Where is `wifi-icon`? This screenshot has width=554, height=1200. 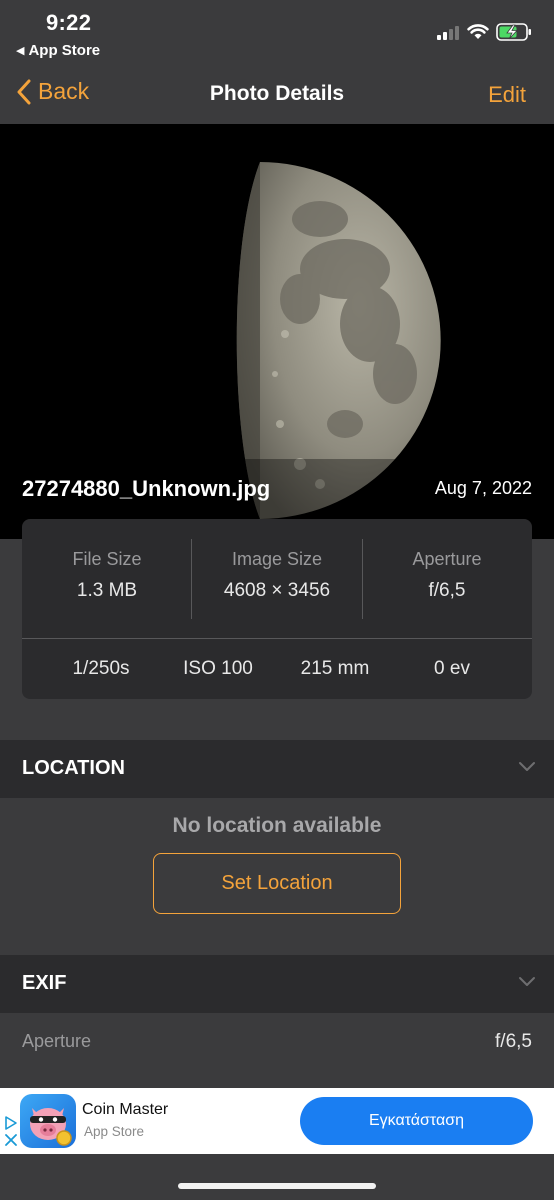 wifi-icon is located at coordinates (478, 31).